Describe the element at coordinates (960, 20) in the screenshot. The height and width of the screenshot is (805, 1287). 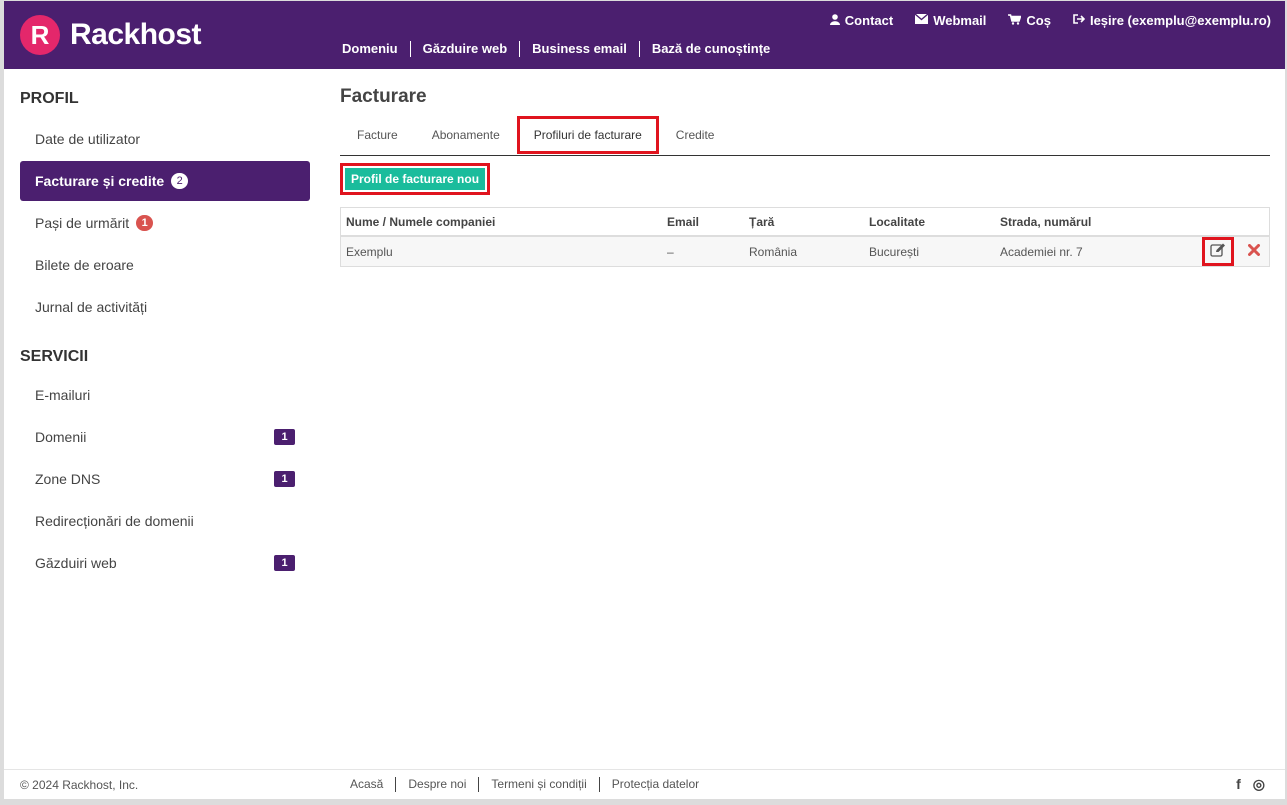
I see `webmail-label: Webmail` at that location.